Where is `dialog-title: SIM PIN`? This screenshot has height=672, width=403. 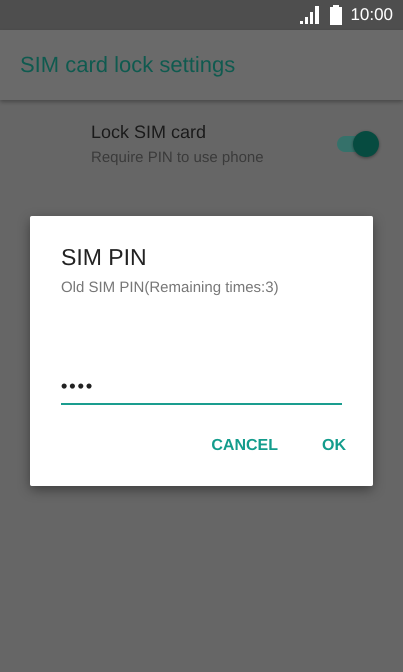
dialog-title: SIM PIN is located at coordinates (104, 257).